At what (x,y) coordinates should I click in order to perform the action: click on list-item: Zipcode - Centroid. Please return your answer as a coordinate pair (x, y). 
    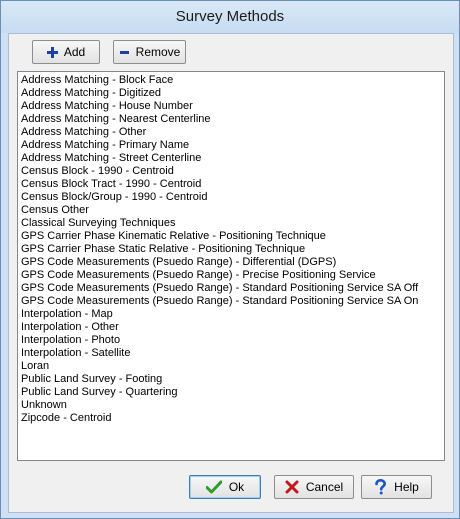
    Looking at the image, I should click on (66, 418).